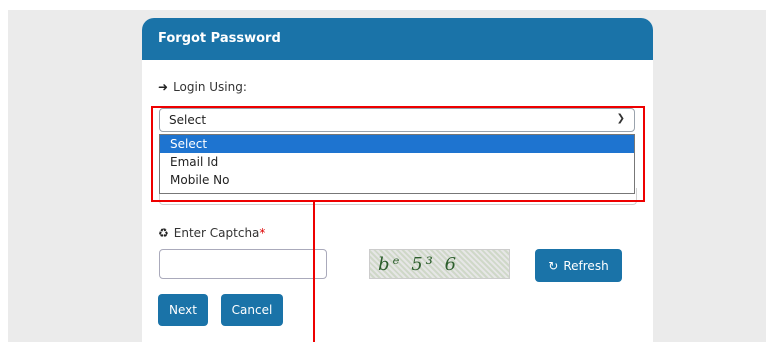 This screenshot has width=774, height=342. I want to click on refresh-icon: ↻, so click(553, 265).